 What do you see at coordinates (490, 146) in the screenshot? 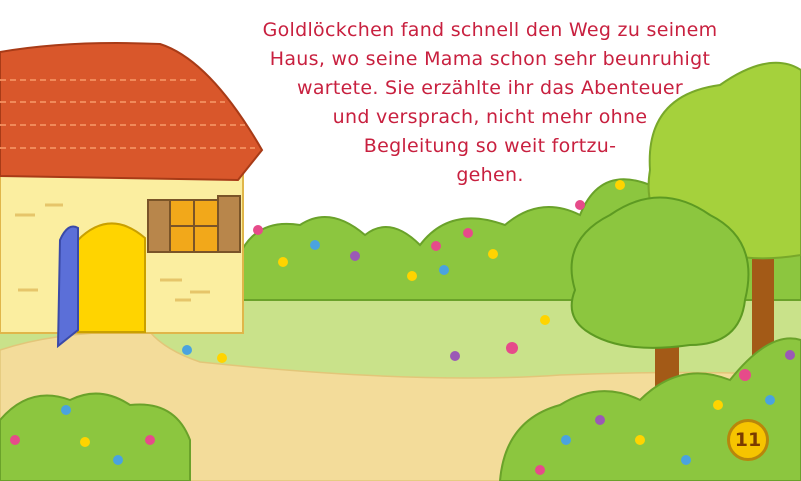
I see `story-line: Begleitung so weit fortzu-` at bounding box center [490, 146].